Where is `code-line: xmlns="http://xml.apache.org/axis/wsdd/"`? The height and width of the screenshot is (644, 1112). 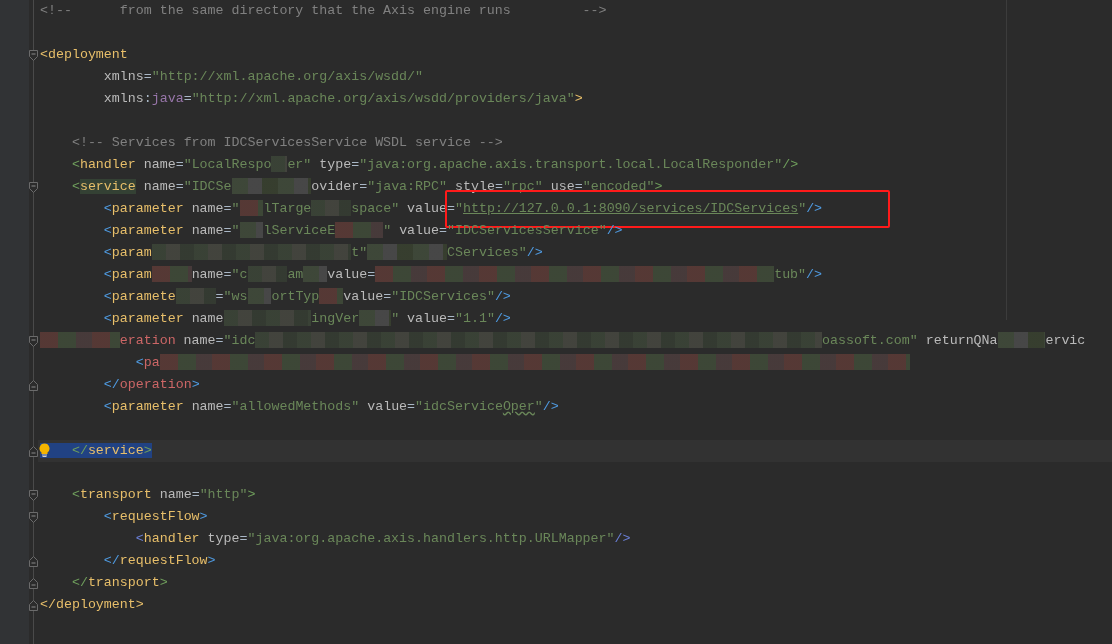
code-line: xmlns="http://xml.apache.org/axis/wsdd/" is located at coordinates (263, 77).